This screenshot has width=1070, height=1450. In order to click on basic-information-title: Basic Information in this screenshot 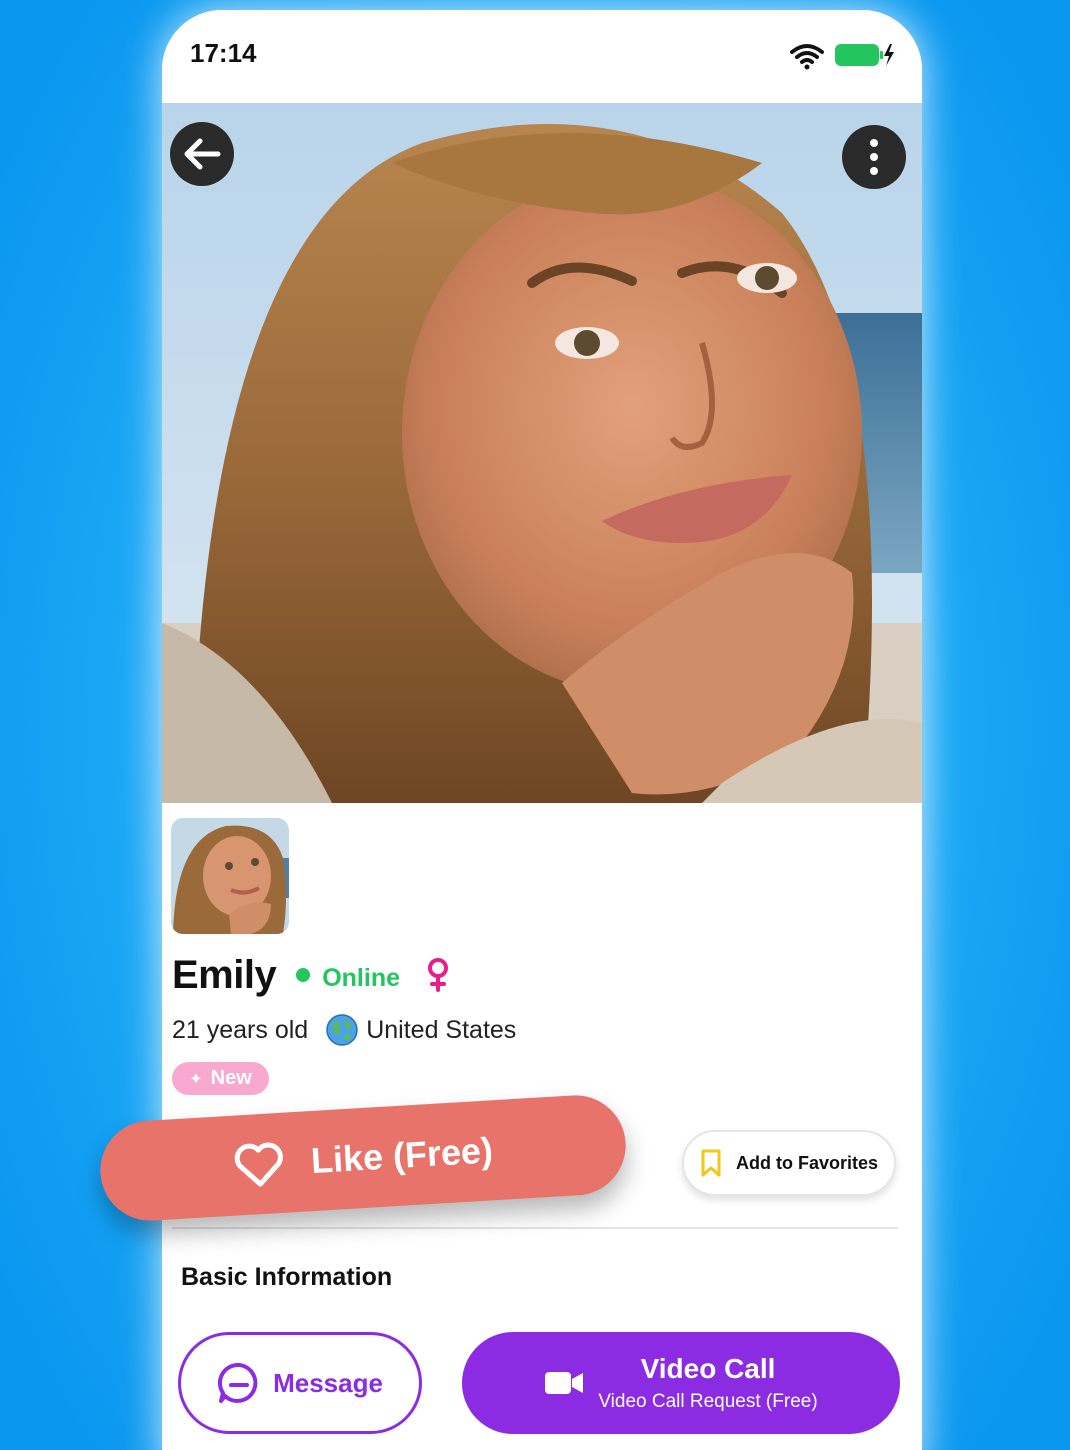, I will do `click(287, 1277)`.